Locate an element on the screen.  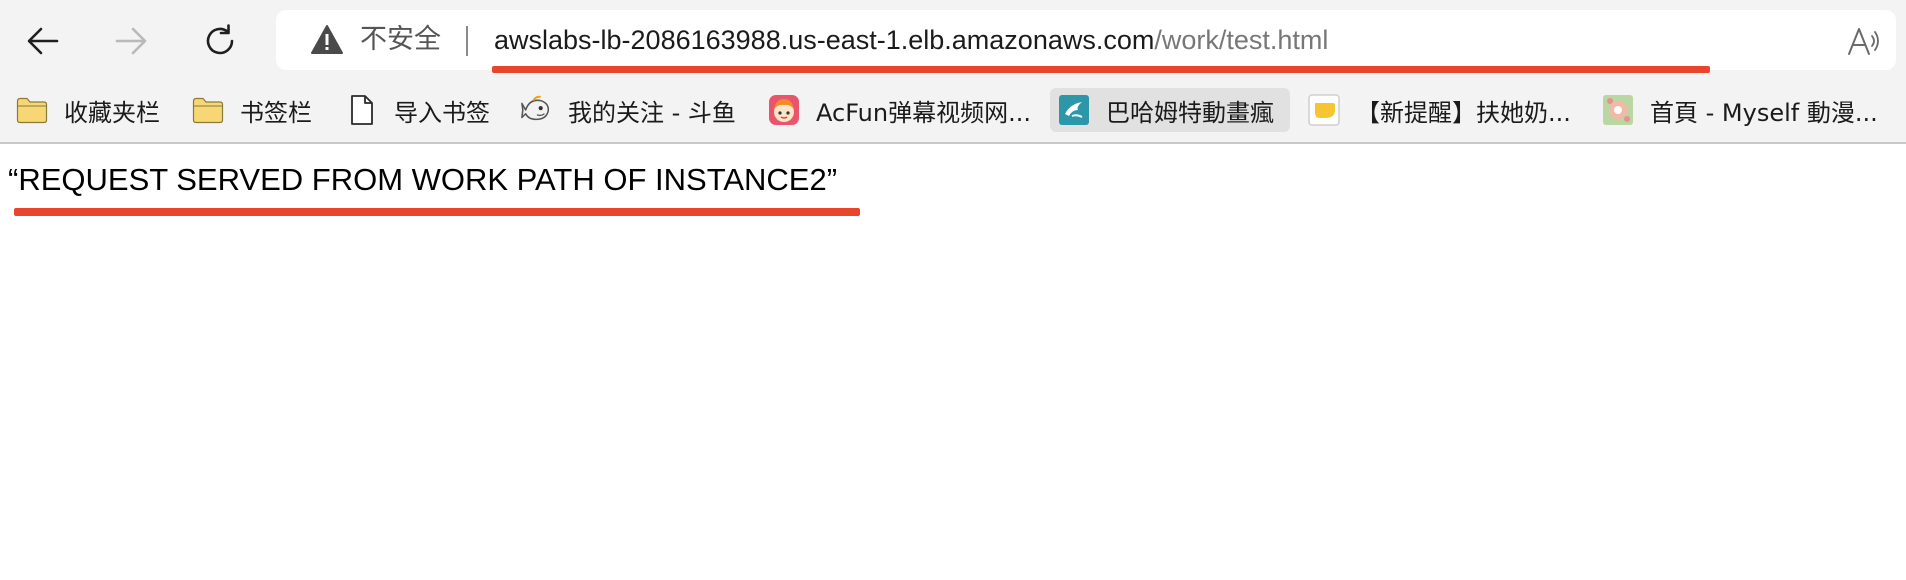
bookmark-label: 我的关注 - 斗鱼 is located at coordinates (652, 112).